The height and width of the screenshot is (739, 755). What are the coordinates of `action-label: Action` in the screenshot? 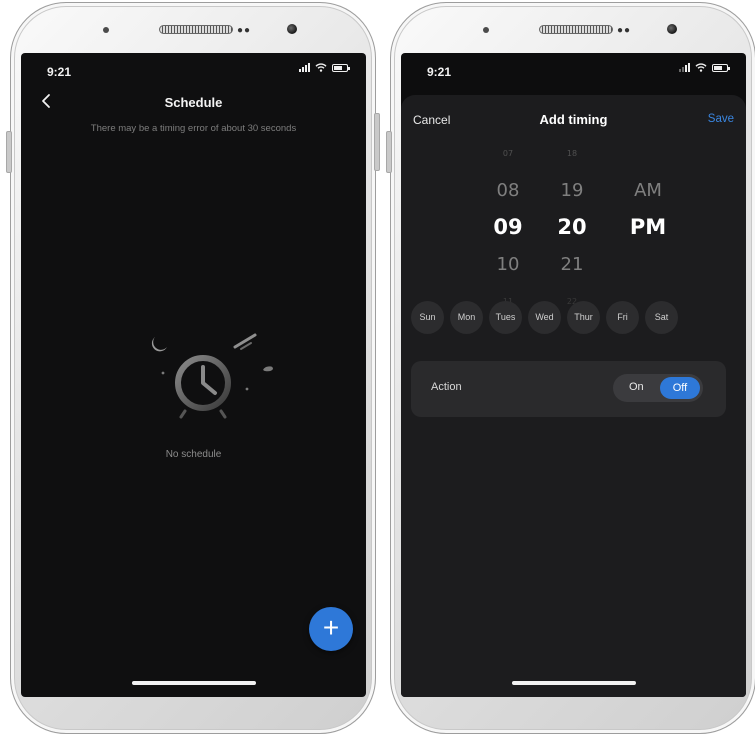 It's located at (446, 387).